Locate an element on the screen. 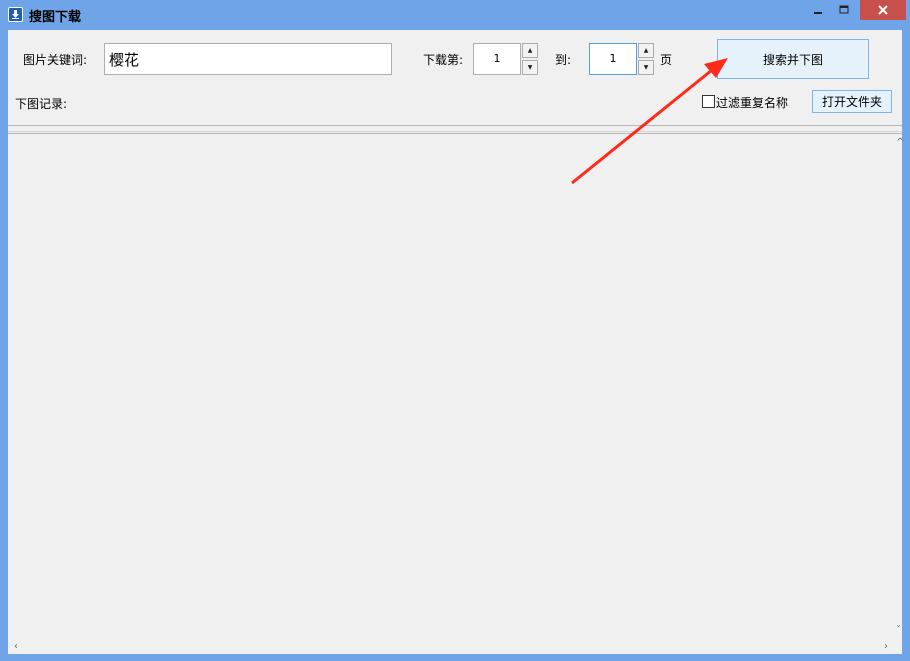 Image resolution: width=910 pixels, height=661 pixels. close-icon is located at coordinates (883, 10).